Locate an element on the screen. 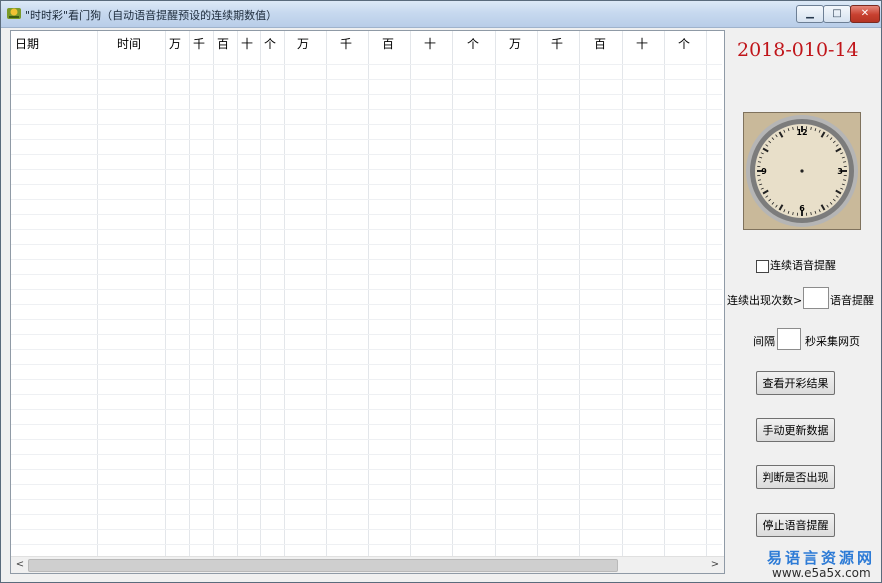 This screenshot has width=882, height=583. clock-num-3: 3 is located at coordinates (840, 171).